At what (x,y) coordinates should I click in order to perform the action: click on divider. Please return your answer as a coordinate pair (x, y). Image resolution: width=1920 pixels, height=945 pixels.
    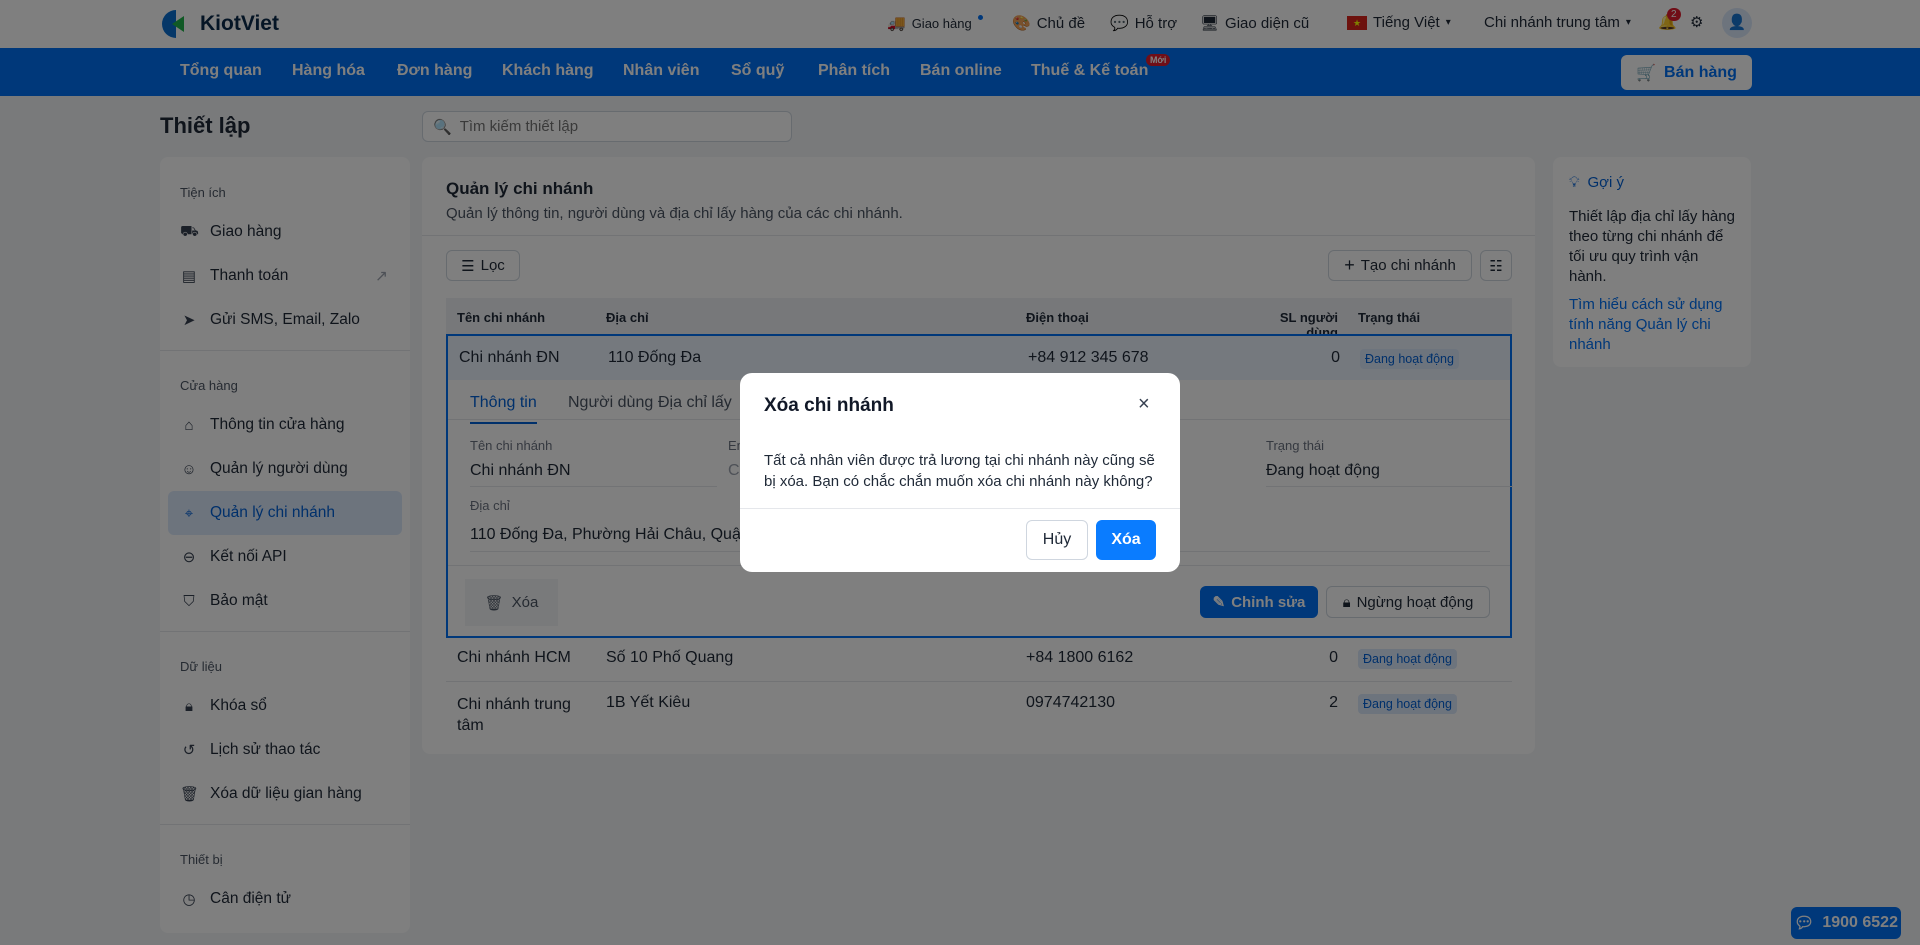
    Looking at the image, I should click on (960, 508).